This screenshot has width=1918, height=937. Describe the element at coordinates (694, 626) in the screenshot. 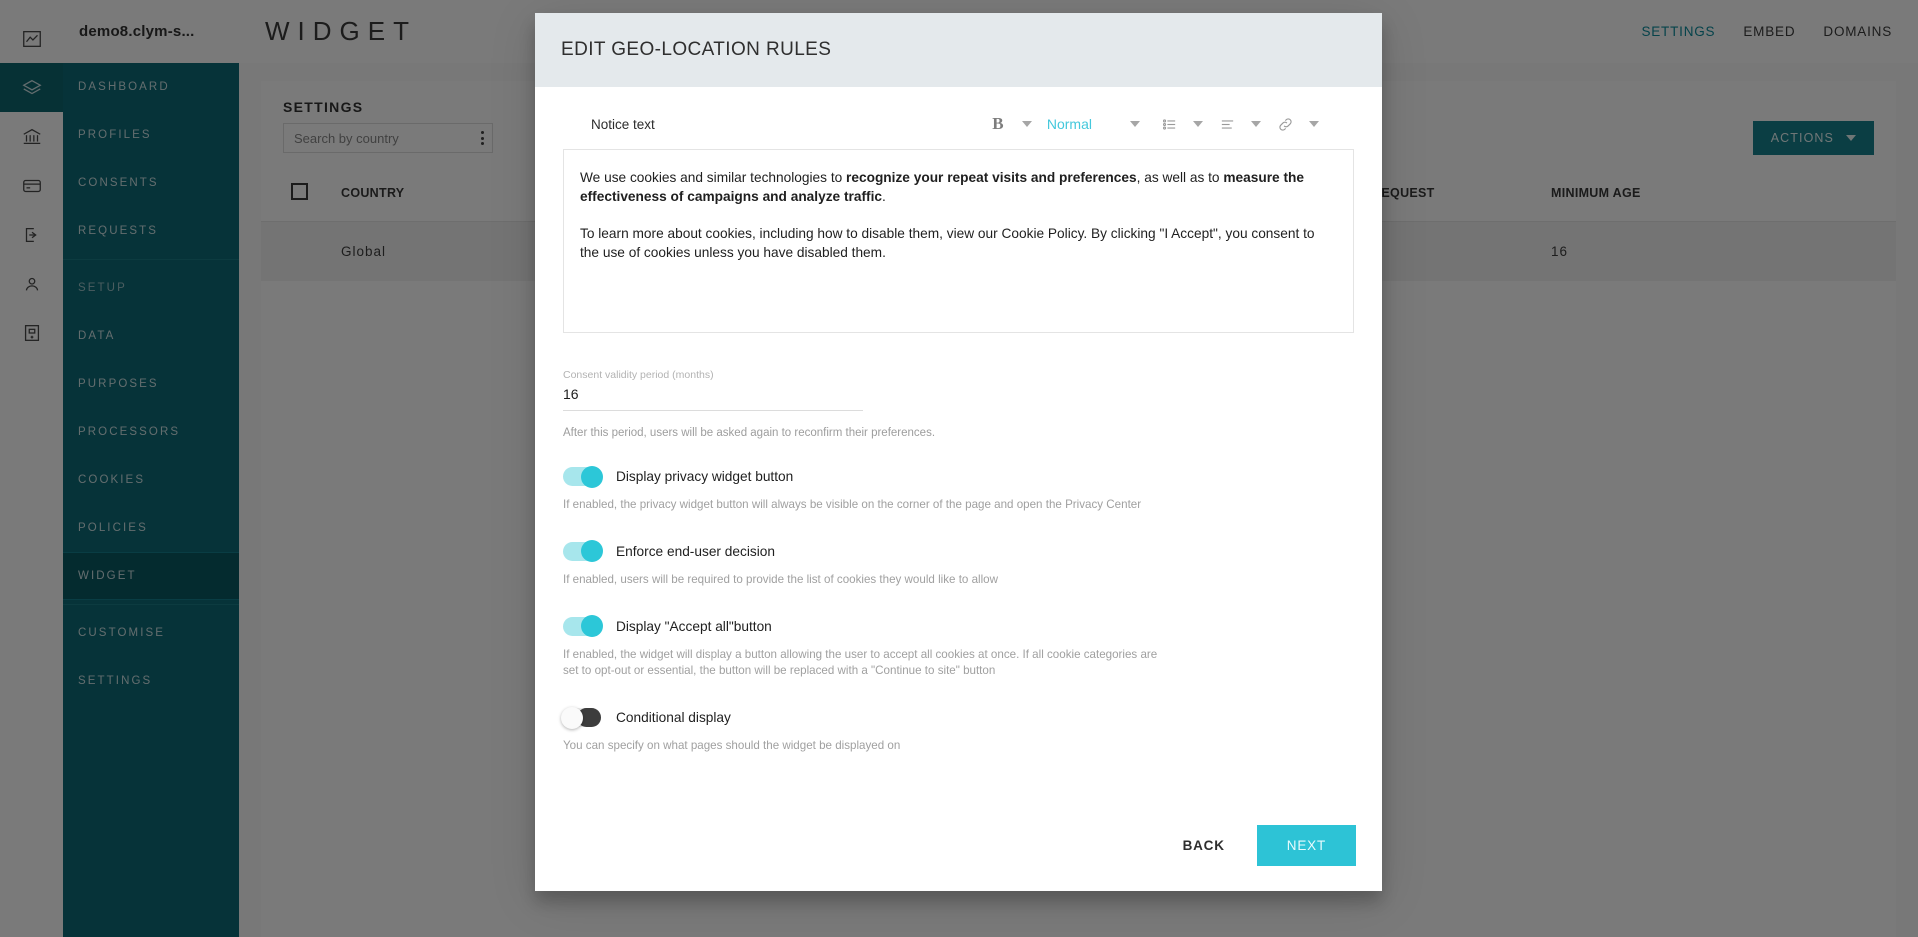

I see `toggle-label: Display "Accept all"button` at that location.